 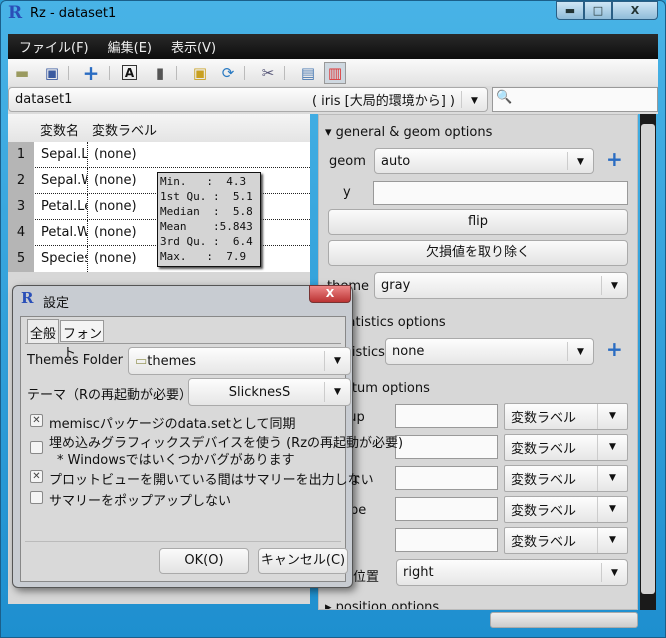 I want to click on save-icon: ▣, so click(x=52, y=73).